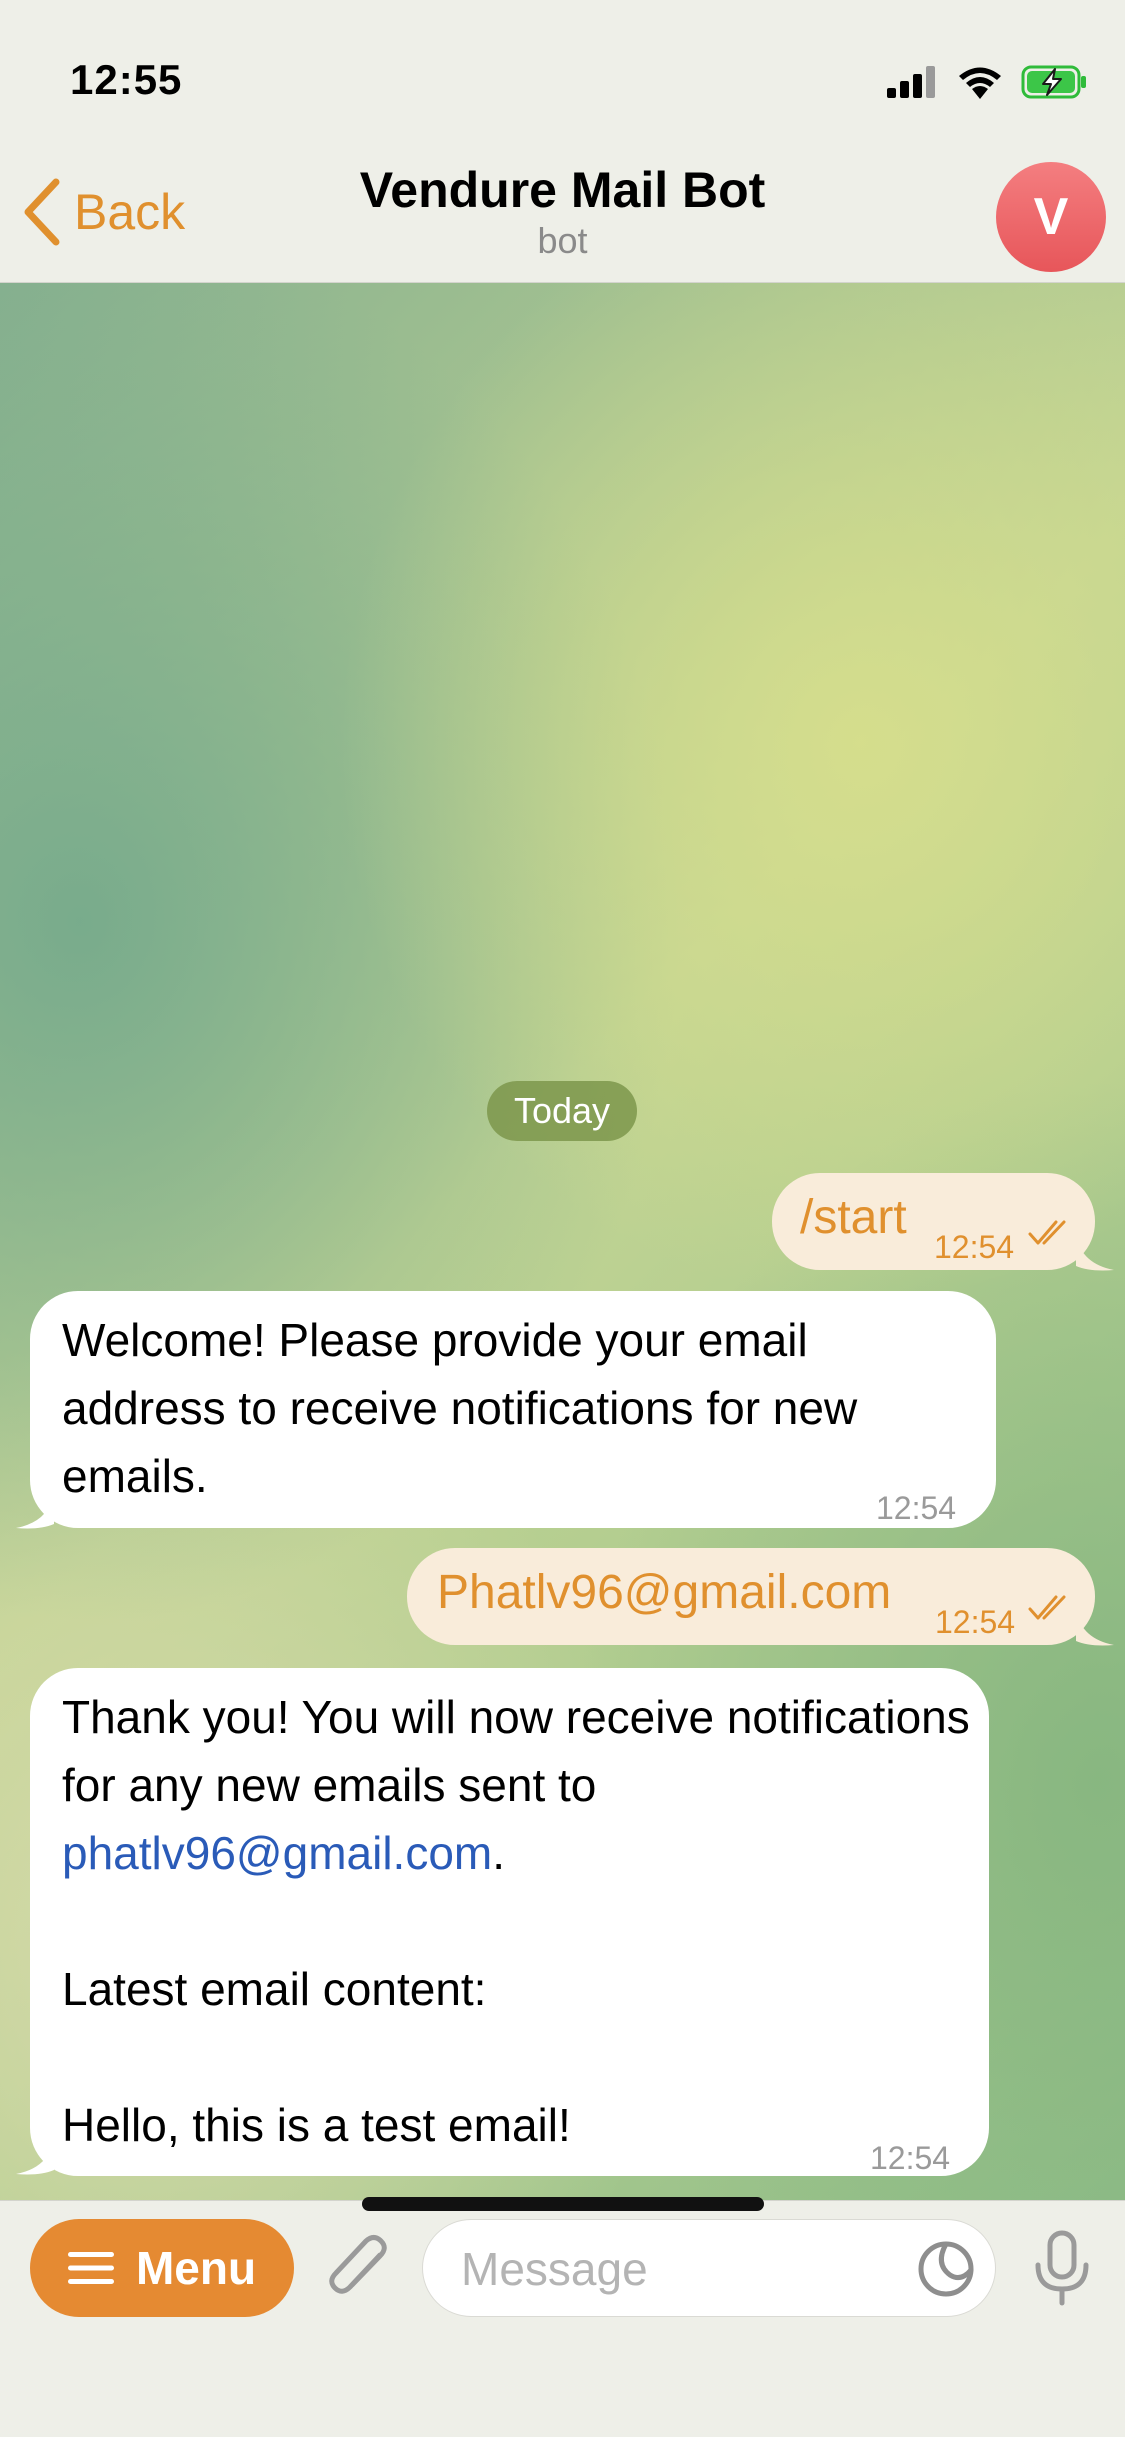  What do you see at coordinates (196, 2268) in the screenshot?
I see `menu-label: Menu` at bounding box center [196, 2268].